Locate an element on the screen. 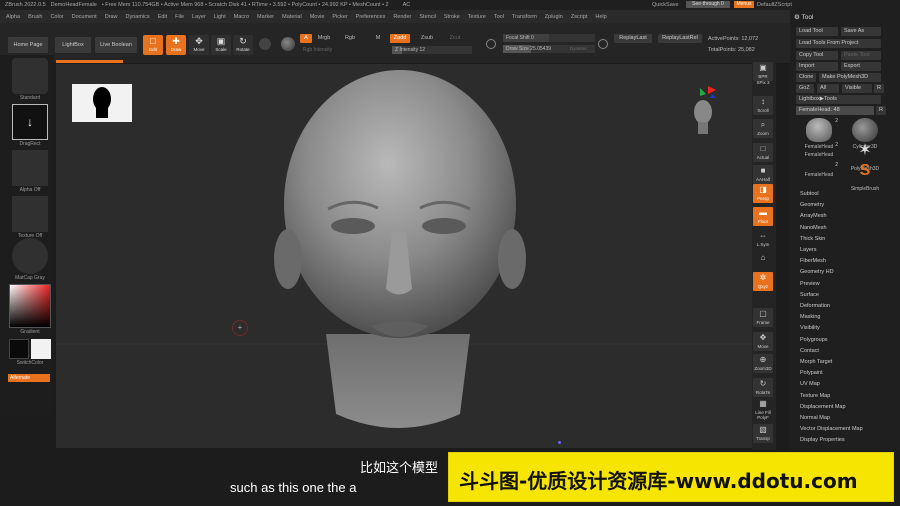 The image size is (900, 506). edit-button: □ Edit is located at coordinates (153, 45).